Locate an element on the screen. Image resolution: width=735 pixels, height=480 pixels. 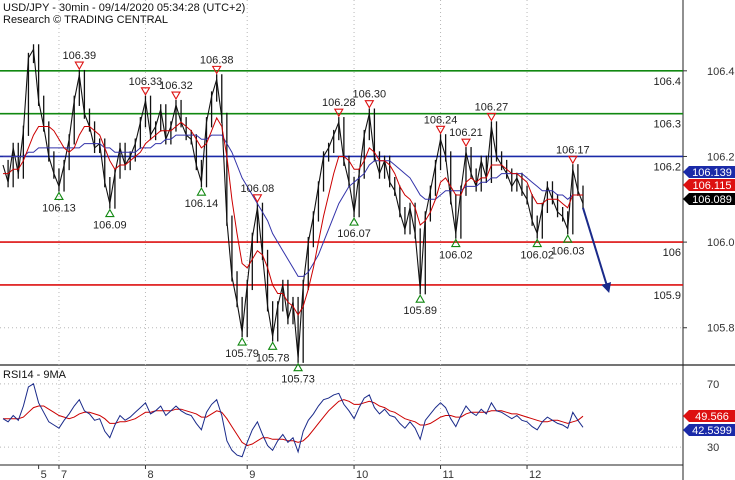
last-price-value: 106.139 is located at coordinates (712, 173).